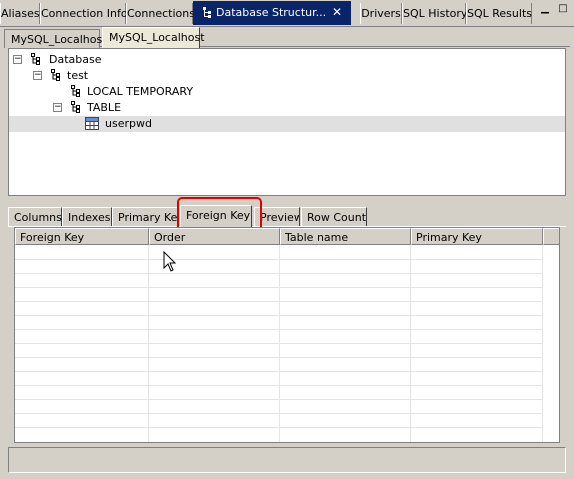 Image resolution: width=574 pixels, height=479 pixels. What do you see at coordinates (317, 237) in the screenshot?
I see `column-label: Table name` at bounding box center [317, 237].